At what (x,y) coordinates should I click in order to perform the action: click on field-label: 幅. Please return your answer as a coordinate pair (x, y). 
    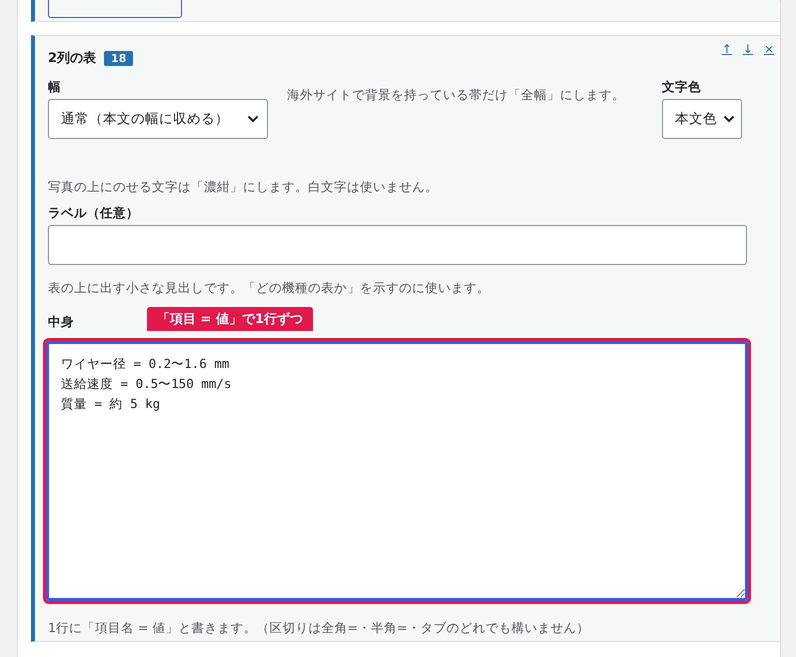
    Looking at the image, I should click on (55, 87).